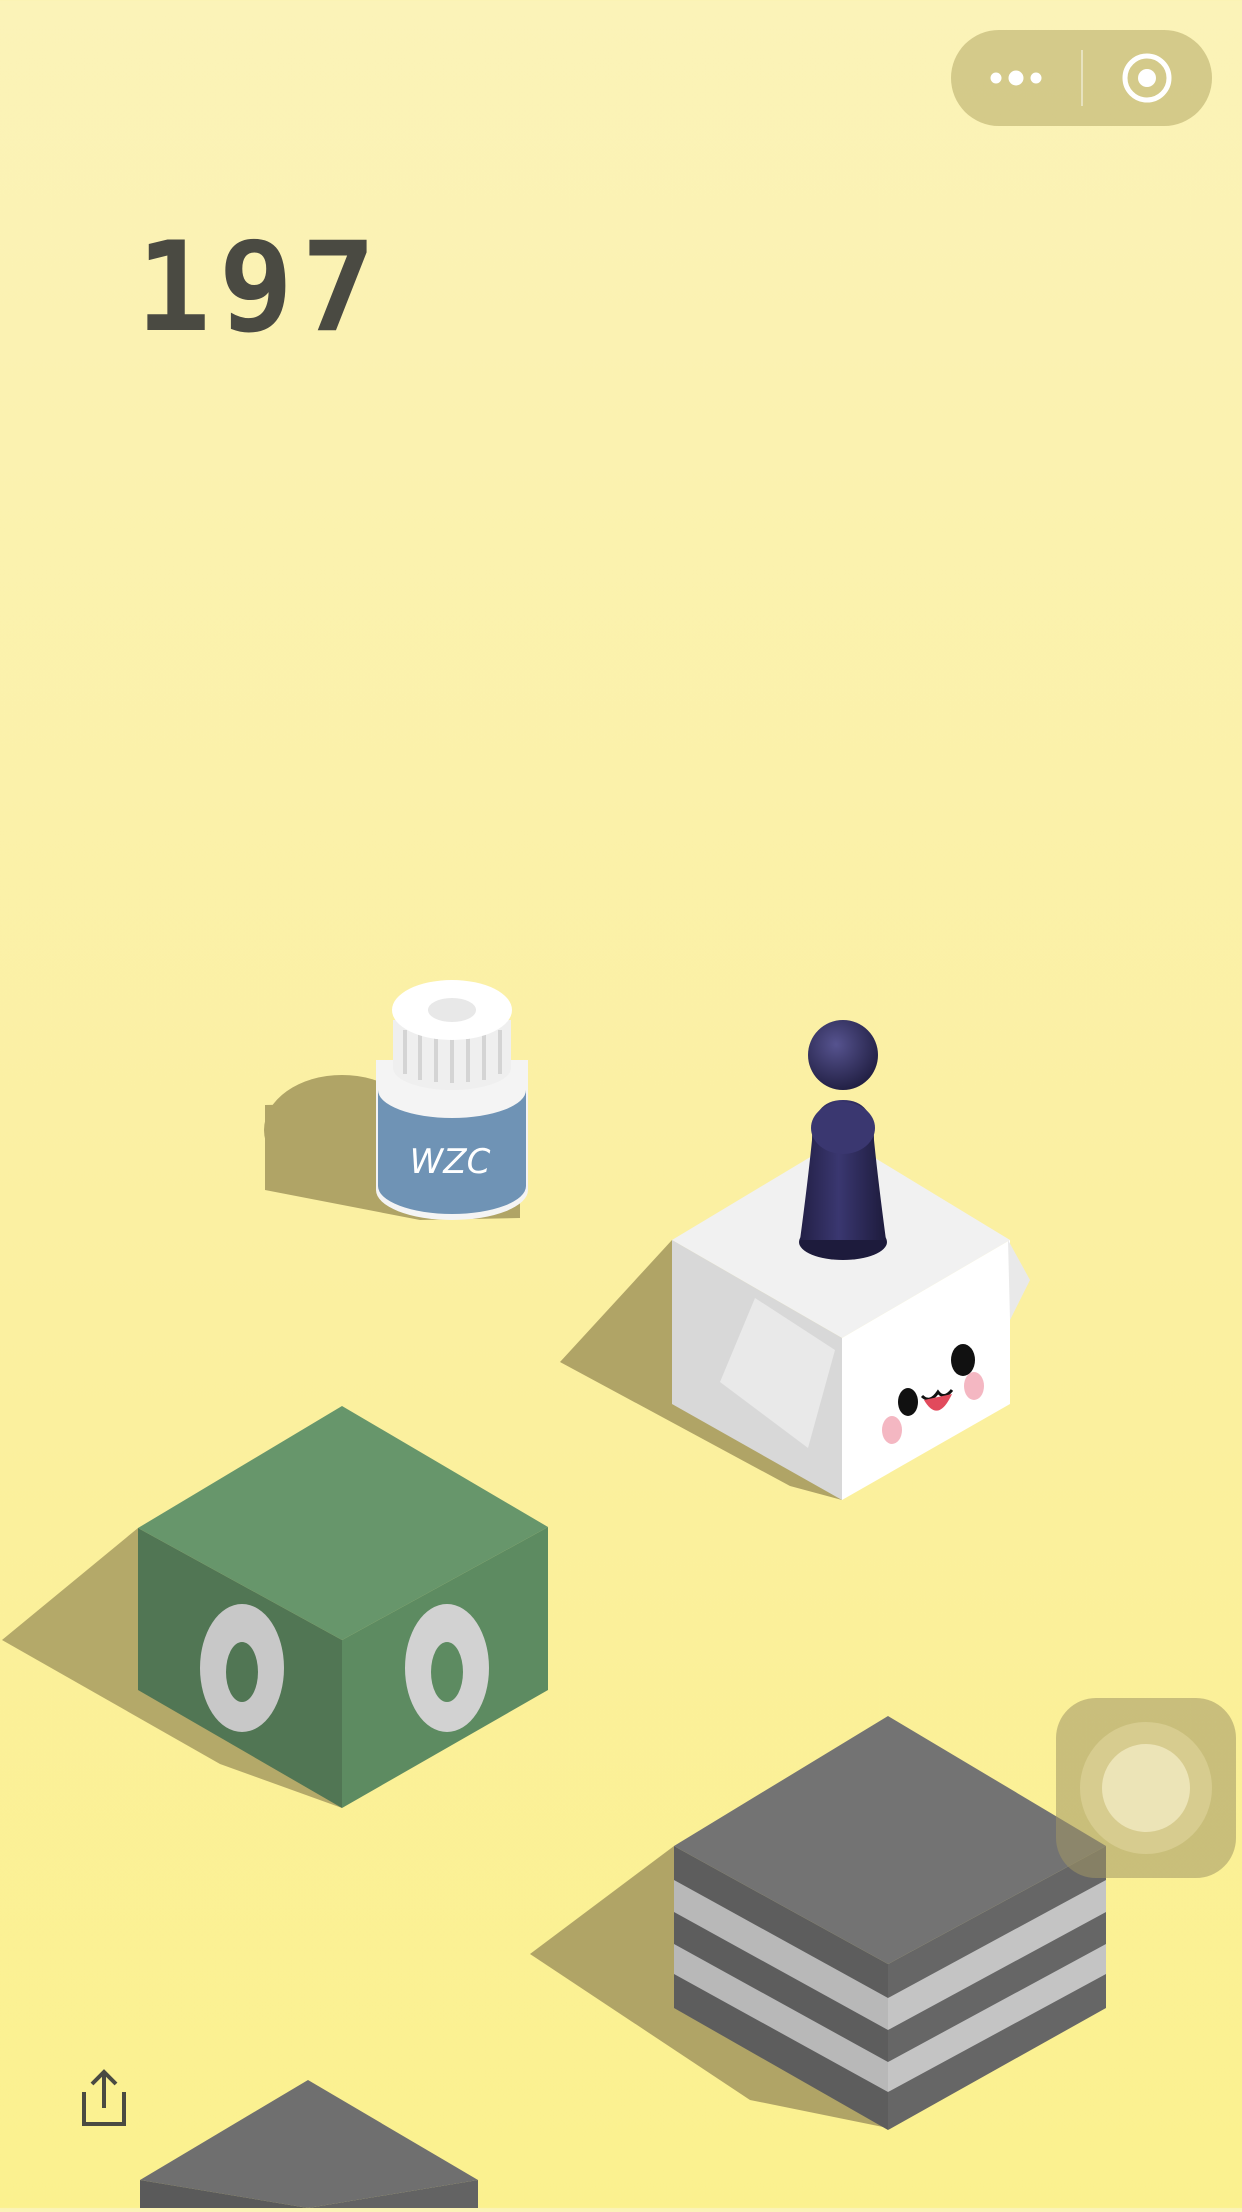 Image resolution: width=1242 pixels, height=2212 pixels. I want to click on green-cube-block, so click(275, 1607).